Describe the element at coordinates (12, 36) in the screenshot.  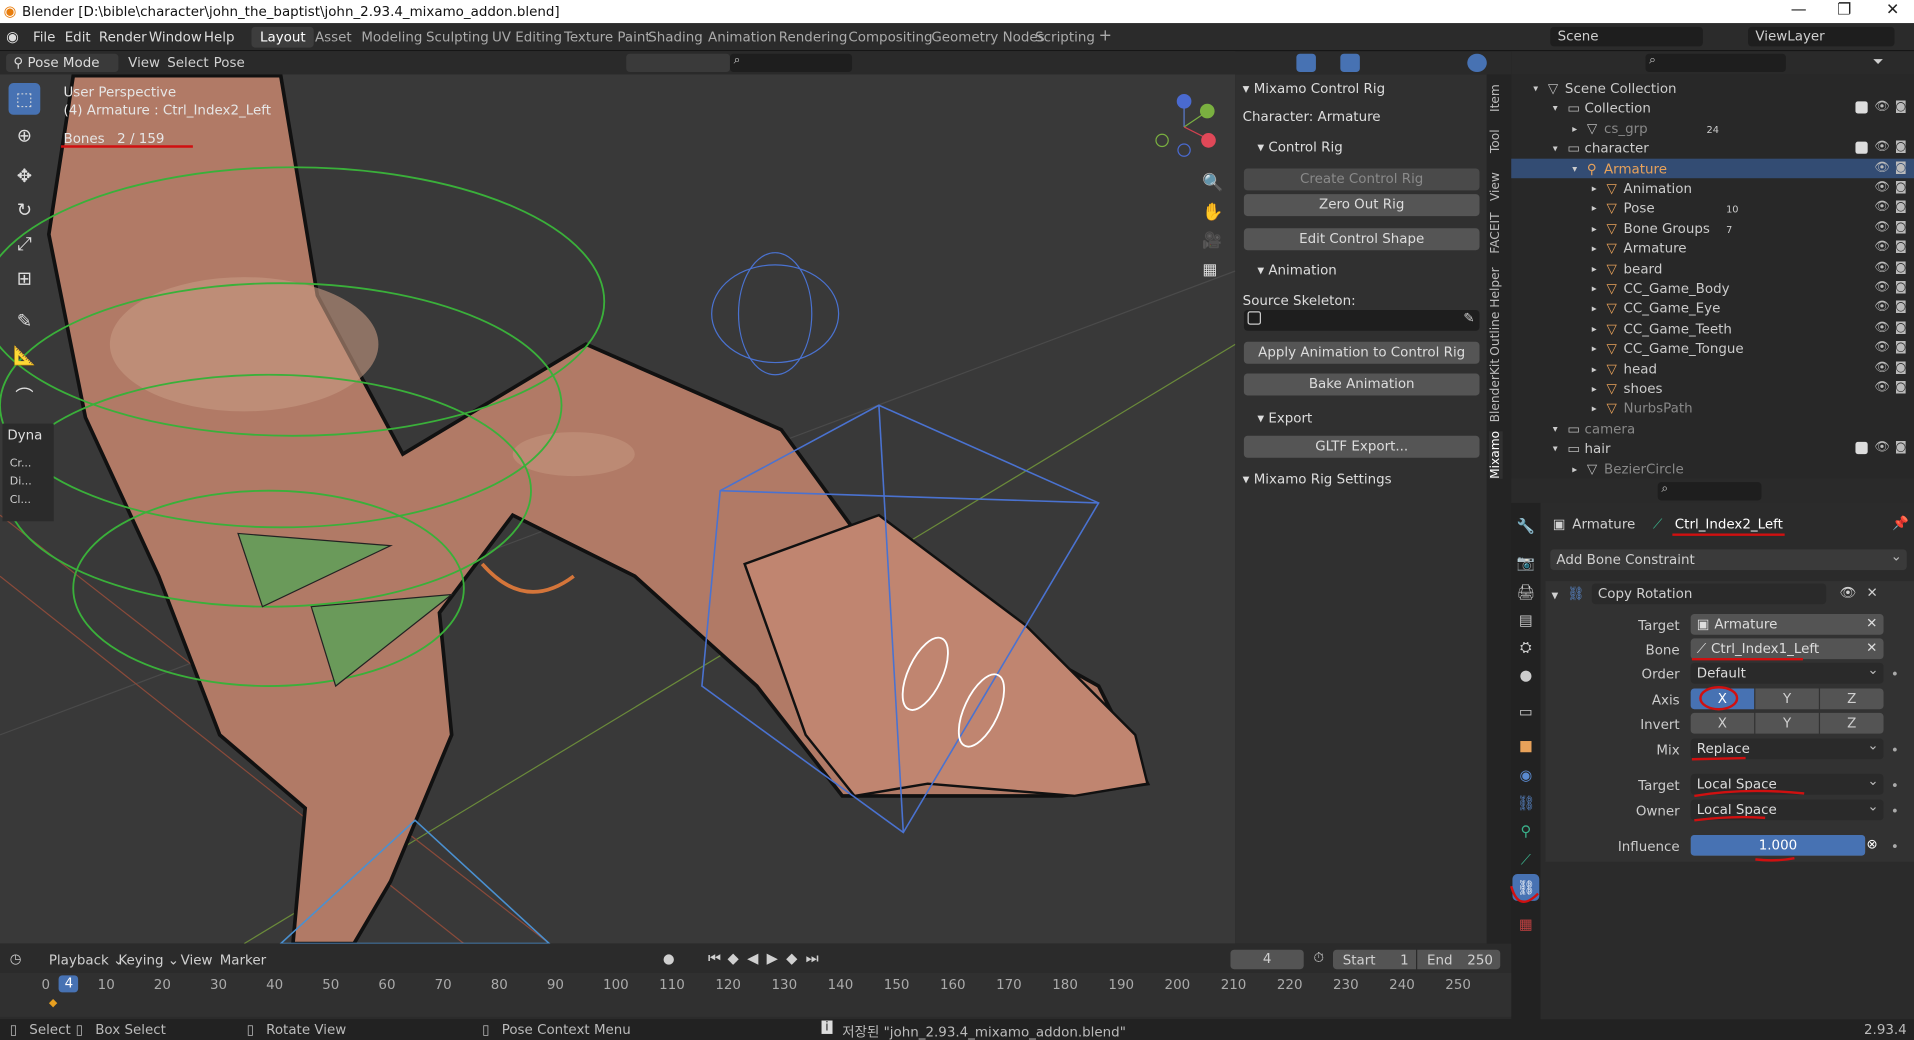
I see `blender-menu-icon: ◉` at that location.